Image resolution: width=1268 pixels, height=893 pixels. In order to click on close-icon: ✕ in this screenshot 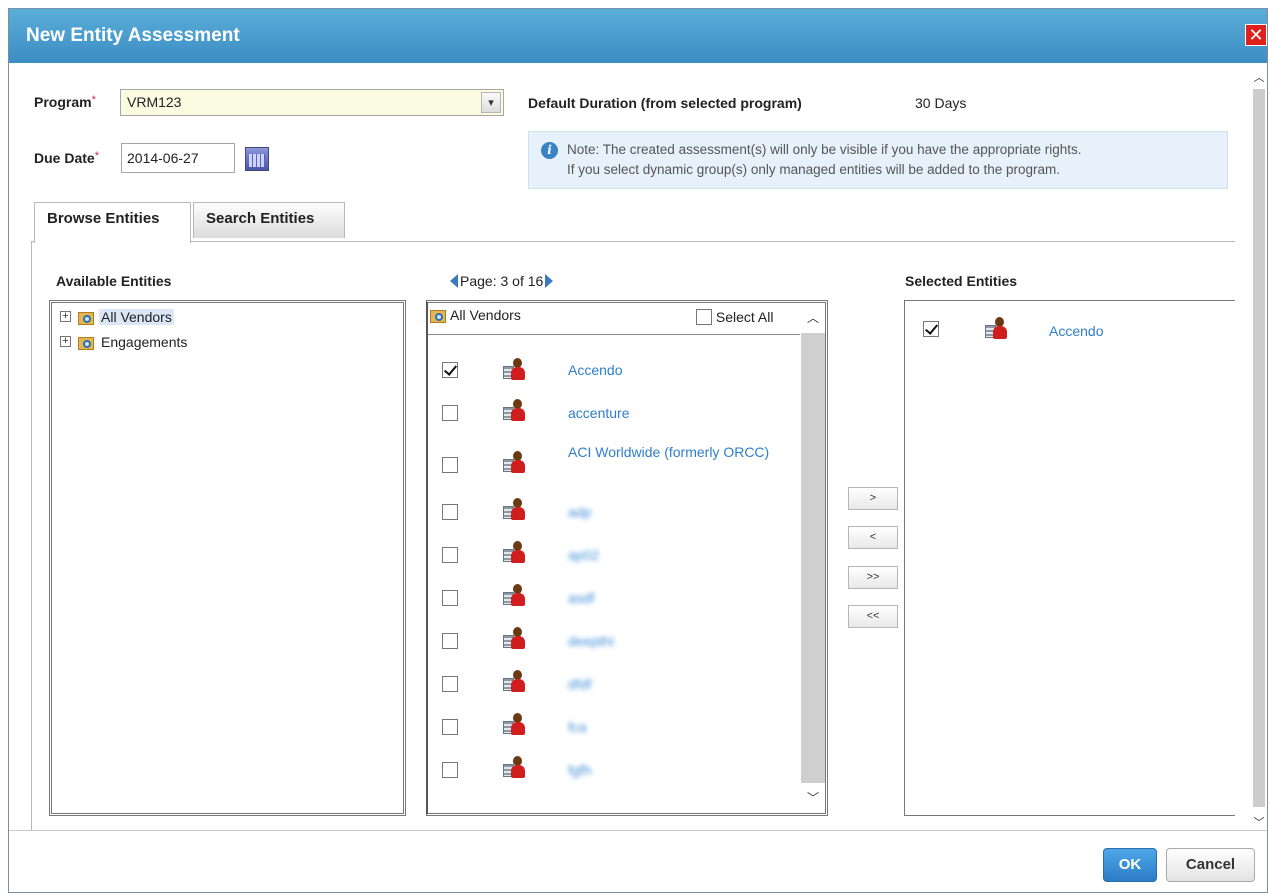, I will do `click(1256, 35)`.